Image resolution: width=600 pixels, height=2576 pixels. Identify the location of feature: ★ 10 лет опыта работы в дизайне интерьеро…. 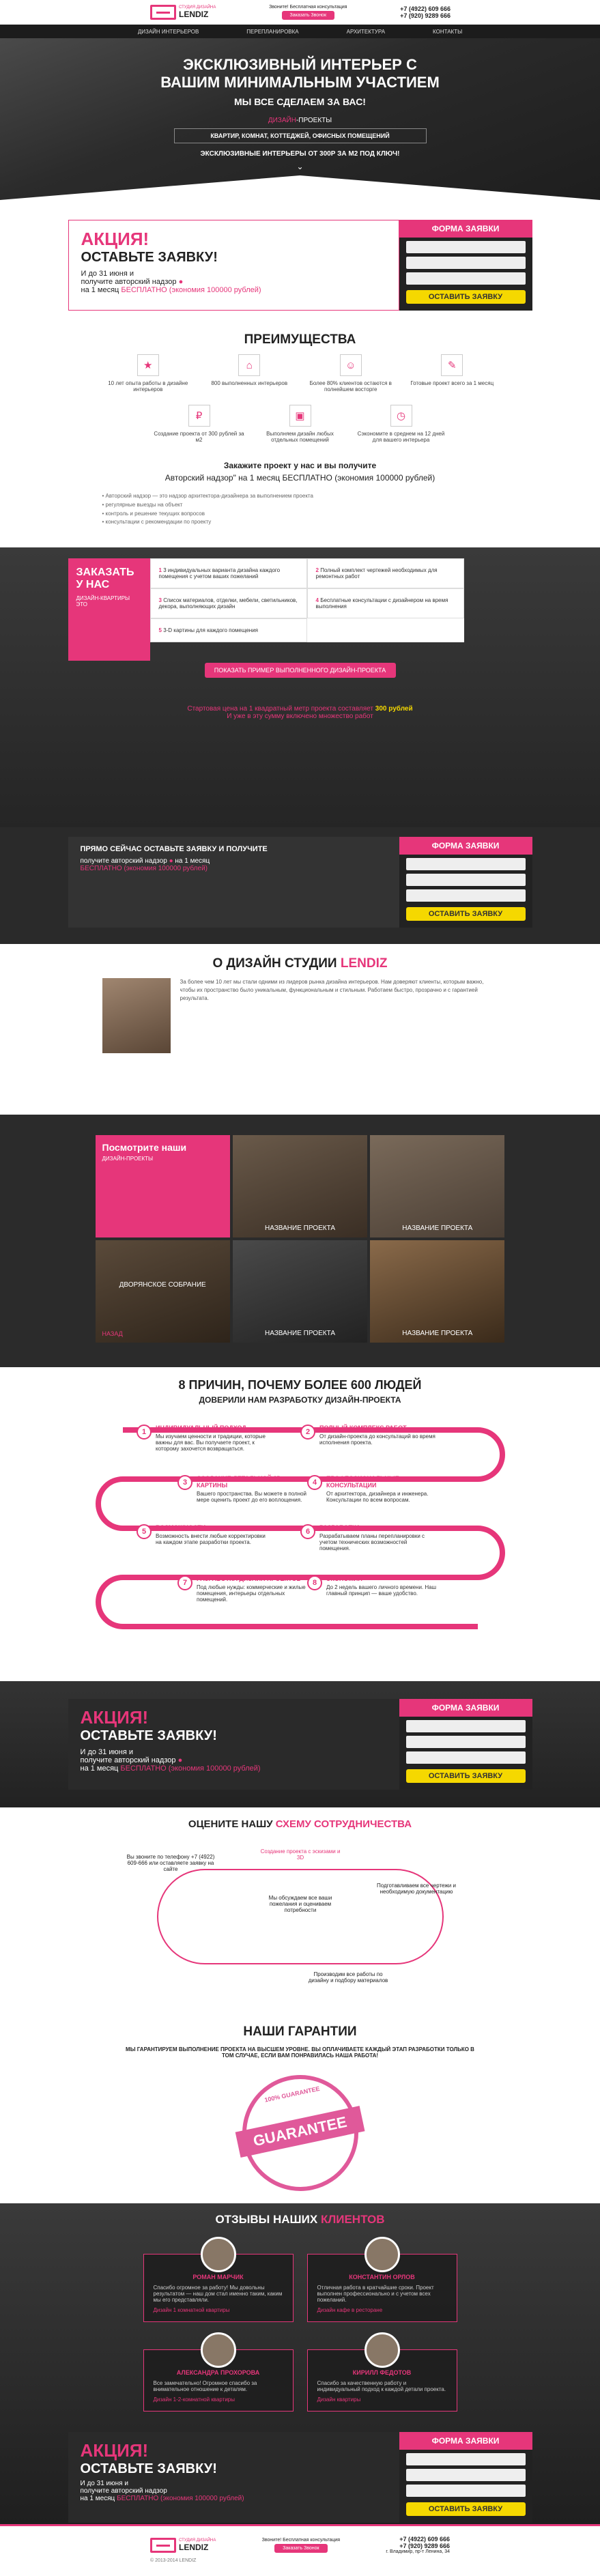
(149, 373).